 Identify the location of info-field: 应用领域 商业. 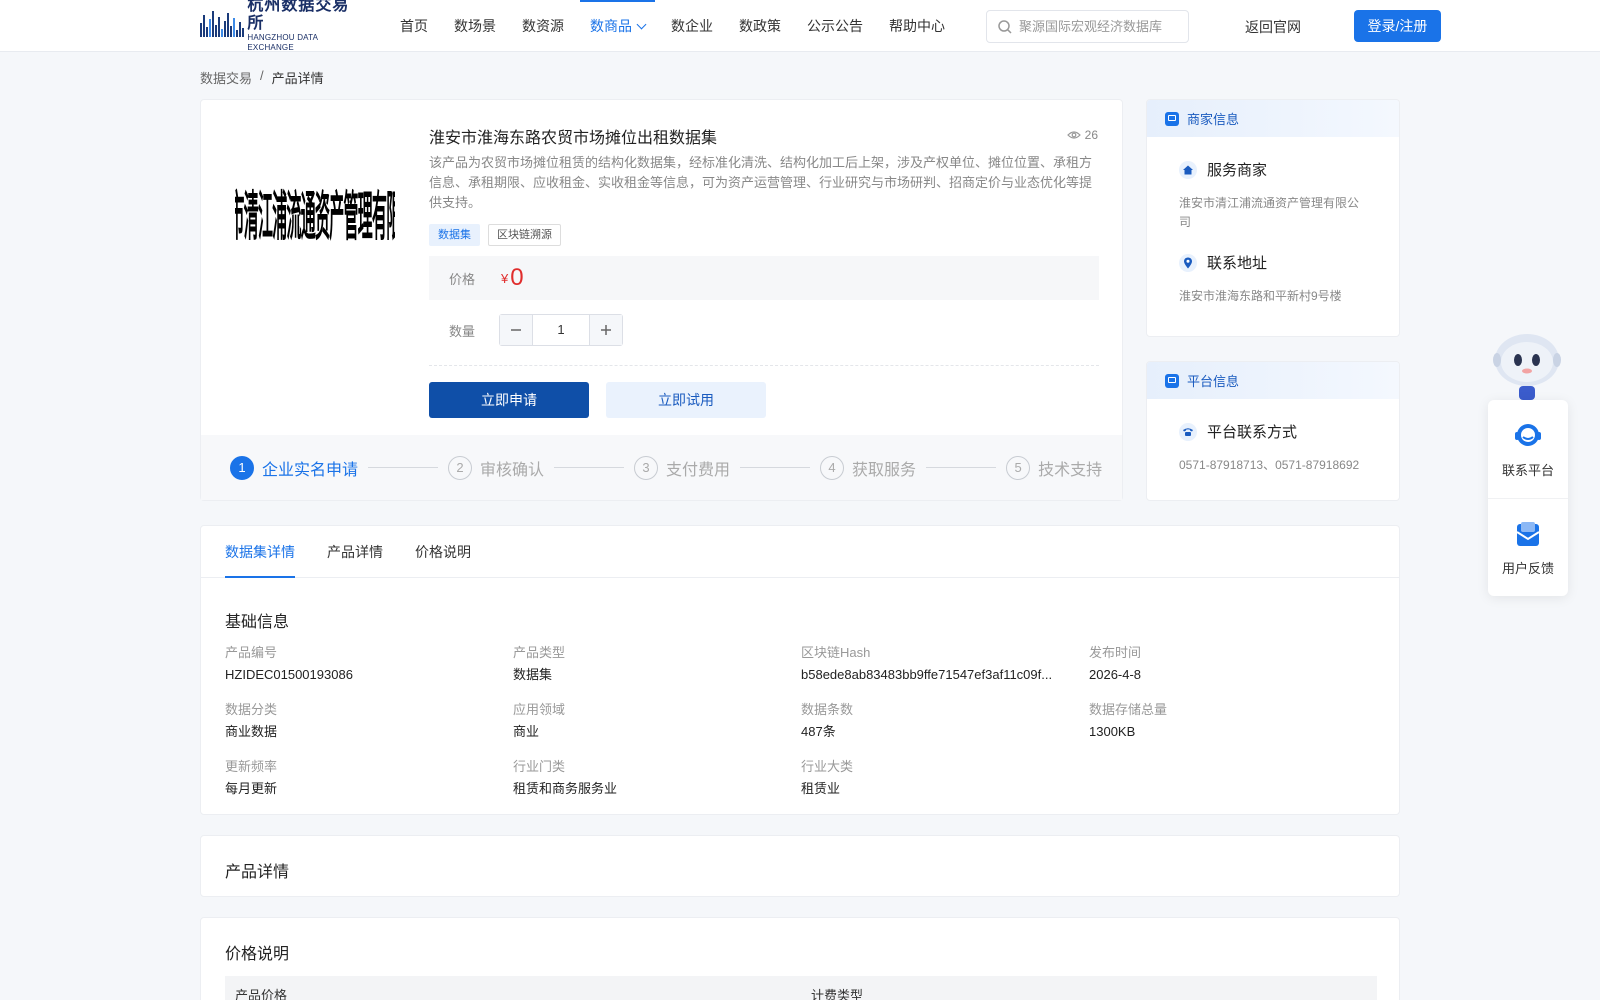
(657, 721).